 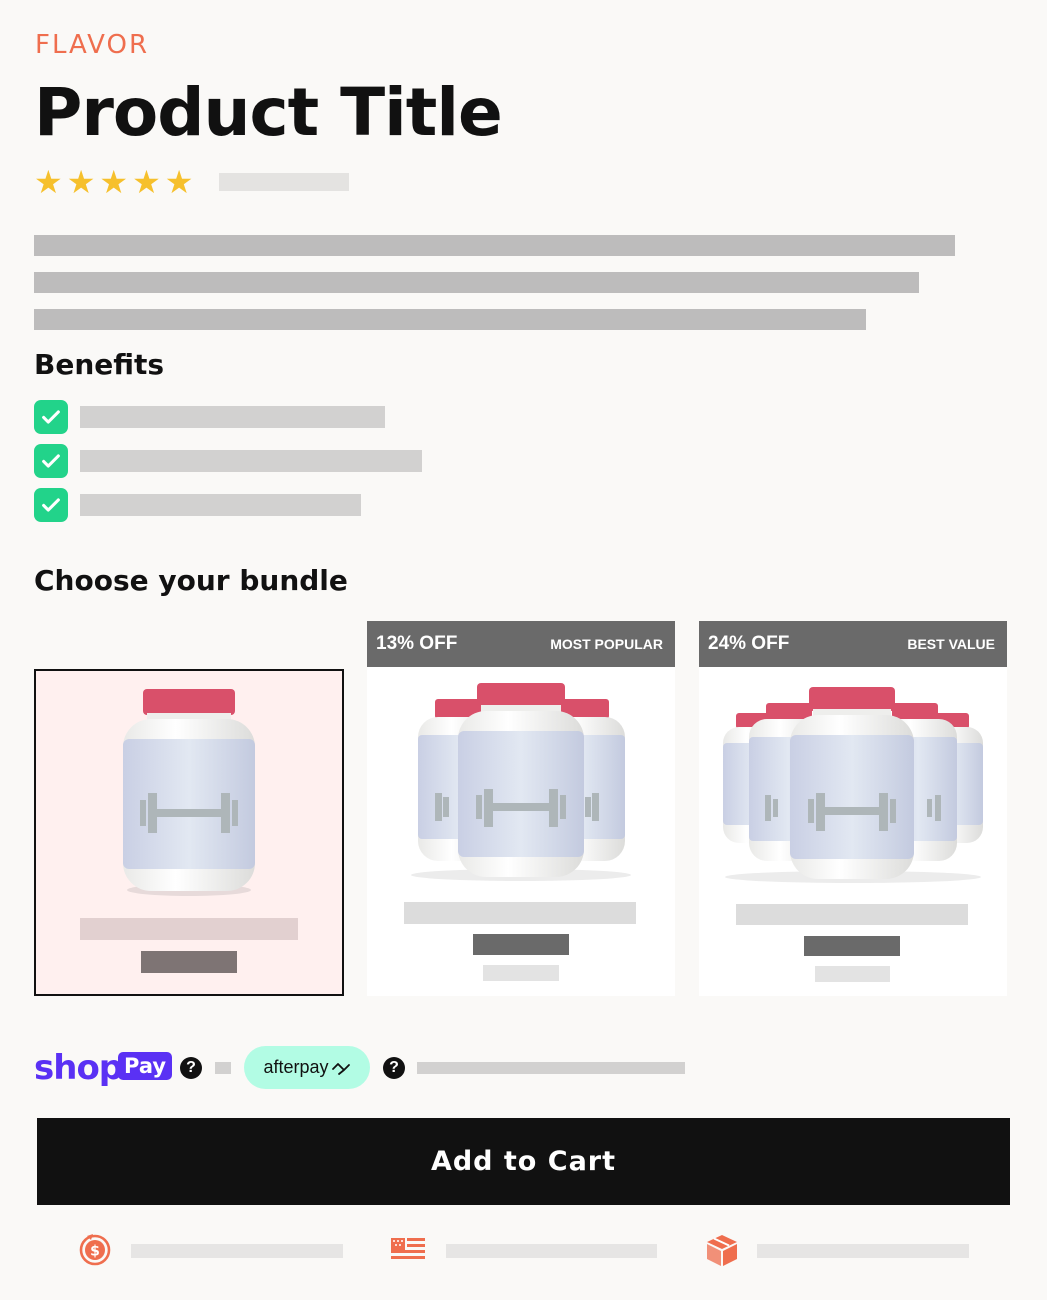 What do you see at coordinates (145, 1066) in the screenshot?
I see `shop-pay-badge: Pay` at bounding box center [145, 1066].